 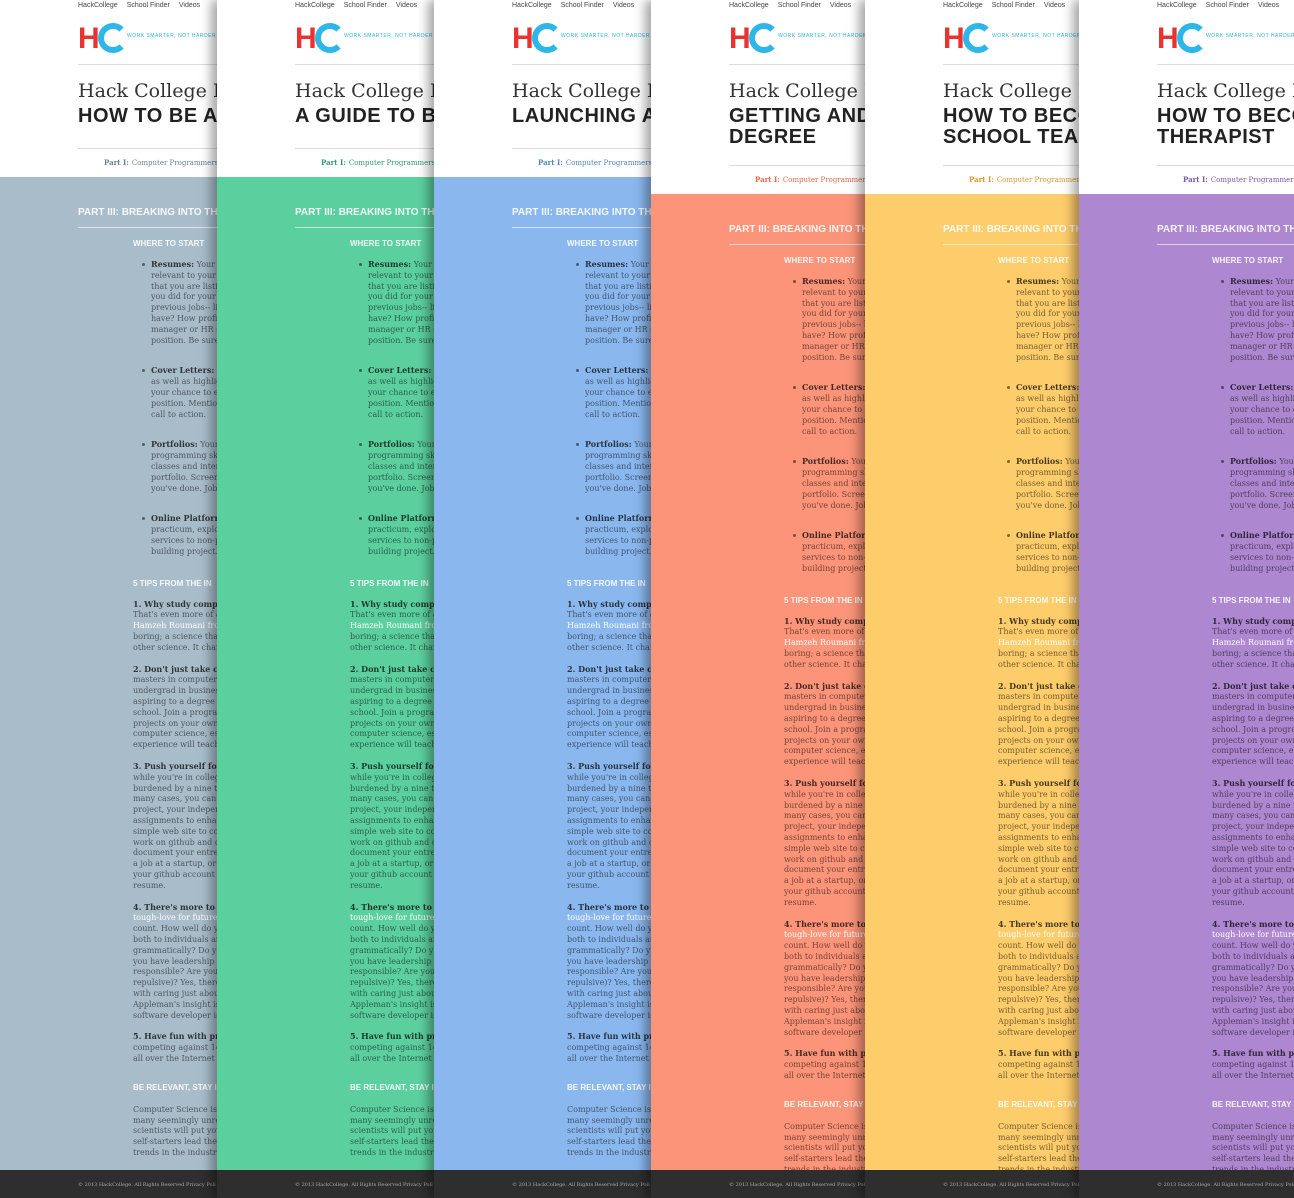 I want to click on relevant-line: Computer Science is a, so click(x=613, y=1109).